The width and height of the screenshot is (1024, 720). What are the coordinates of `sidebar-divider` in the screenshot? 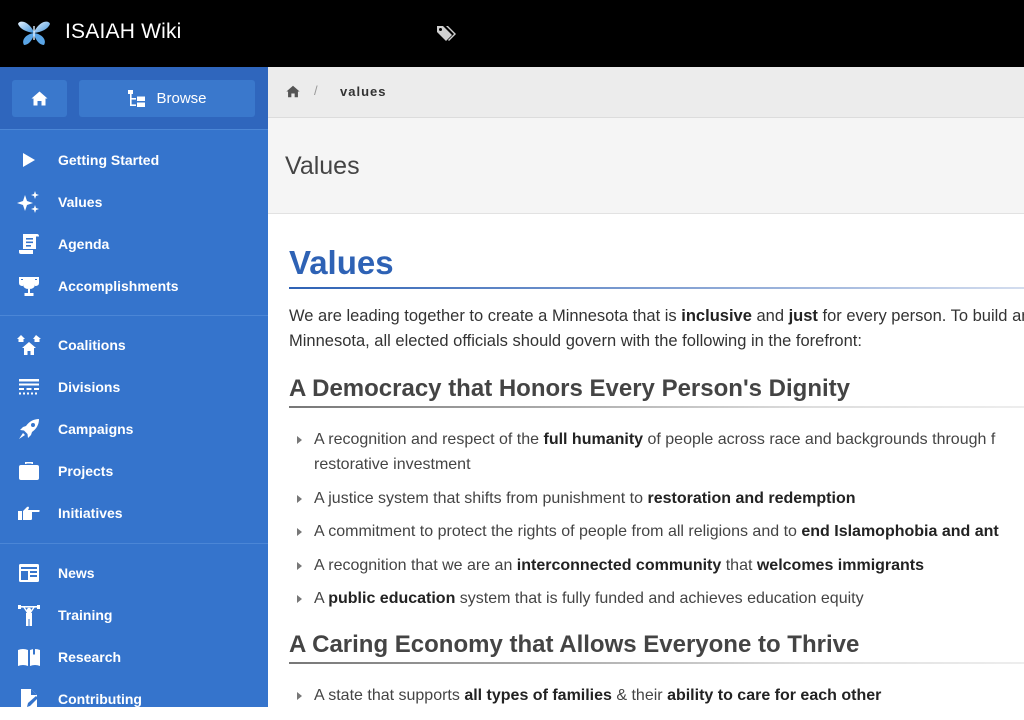 It's located at (134, 315).